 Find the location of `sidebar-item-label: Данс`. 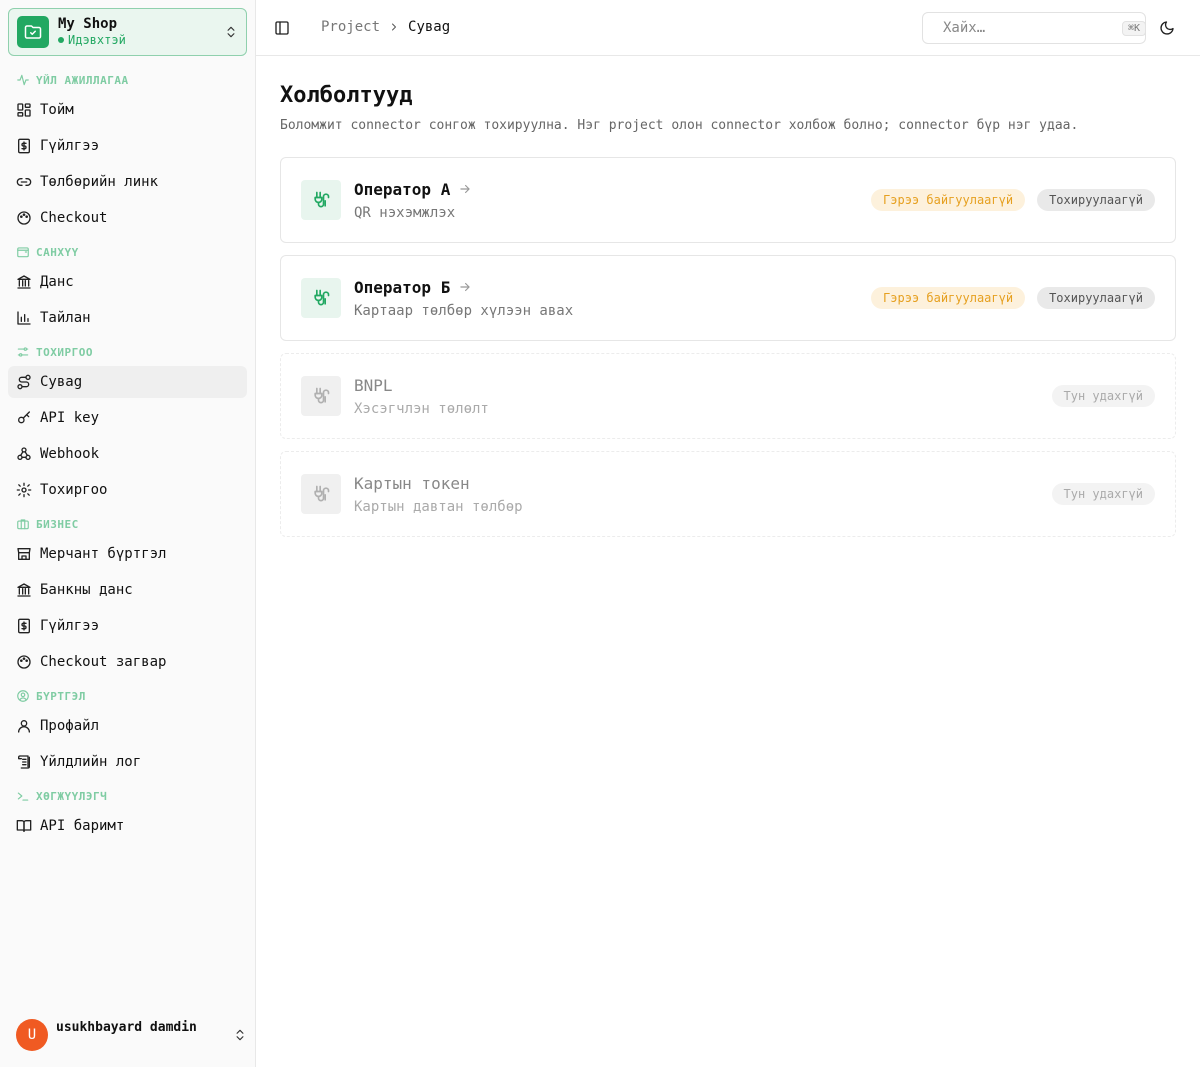

sidebar-item-label: Данс is located at coordinates (57, 282).